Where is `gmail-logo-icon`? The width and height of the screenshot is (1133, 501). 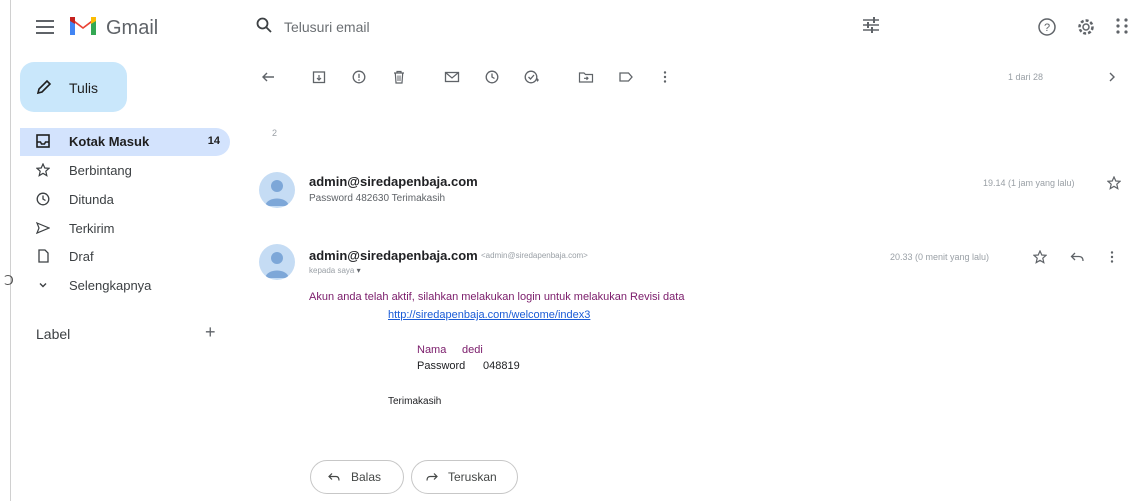 gmail-logo-icon is located at coordinates (83, 26).